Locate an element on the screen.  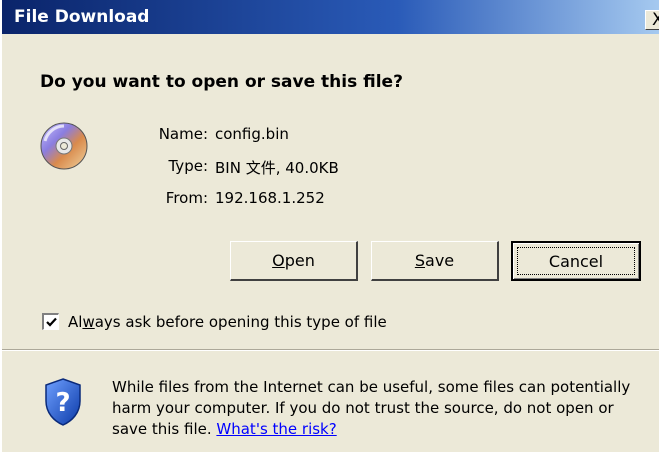
always-ask-label-part1: Al is located at coordinates (75, 322).